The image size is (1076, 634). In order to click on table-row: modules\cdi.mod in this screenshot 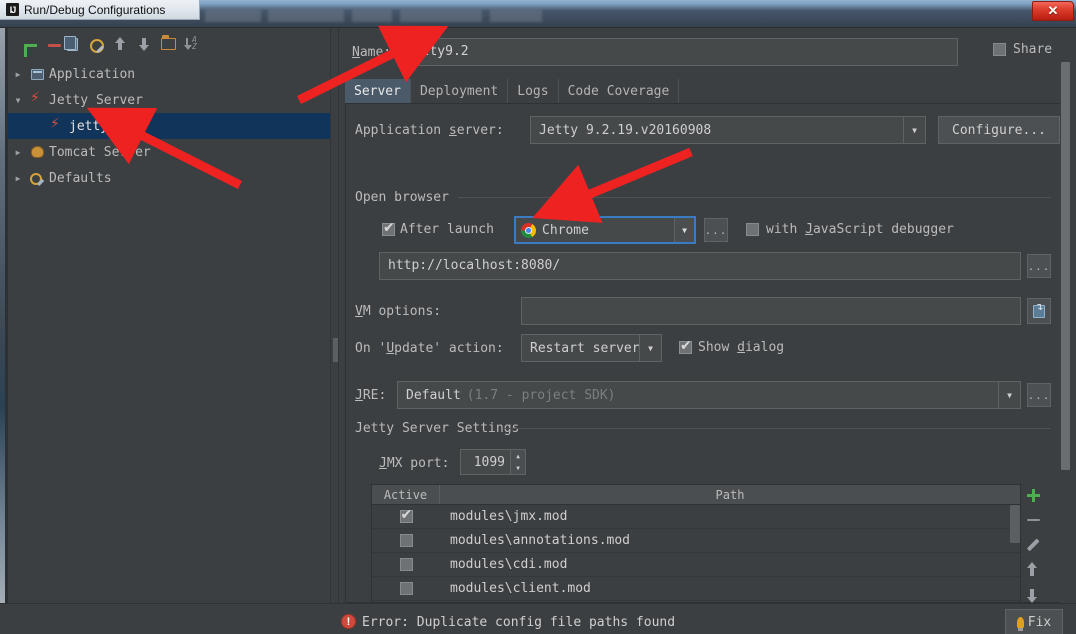, I will do `click(696, 565)`.